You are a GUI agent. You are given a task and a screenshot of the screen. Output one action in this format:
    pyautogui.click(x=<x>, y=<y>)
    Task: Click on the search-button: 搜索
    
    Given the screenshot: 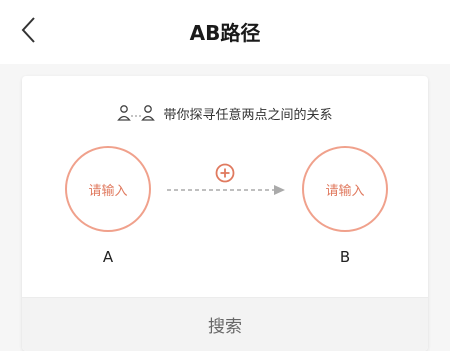 What is the action you would take?
    pyautogui.click(x=225, y=324)
    